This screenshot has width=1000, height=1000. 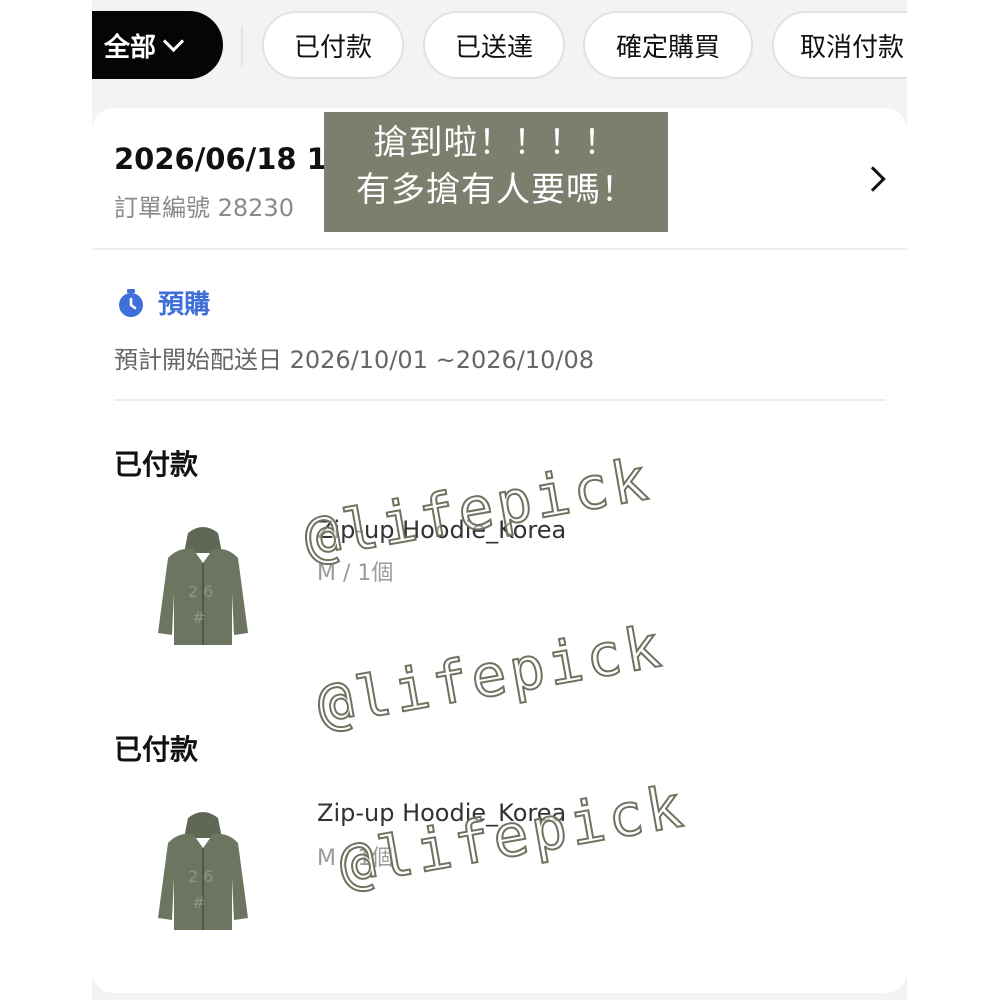 What do you see at coordinates (220, 159) in the screenshot?
I see `order-date: 2026/06/18 1` at bounding box center [220, 159].